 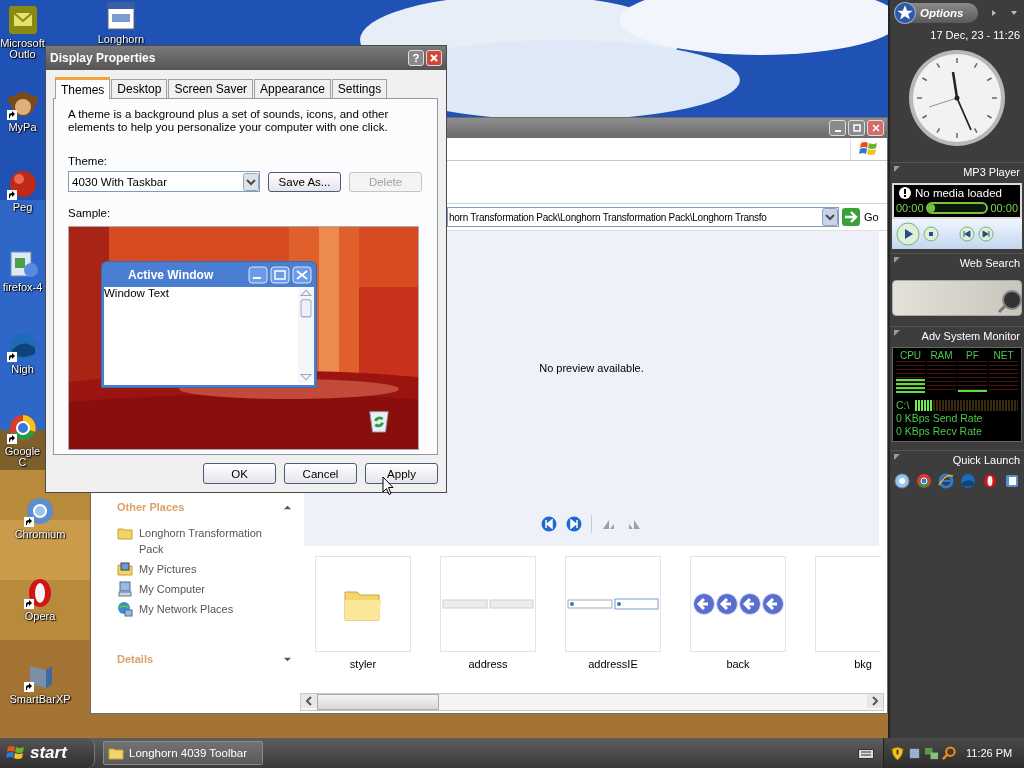 What do you see at coordinates (940, 418) in the screenshot?
I see `send-rate: 0 KBps Send Rate` at bounding box center [940, 418].